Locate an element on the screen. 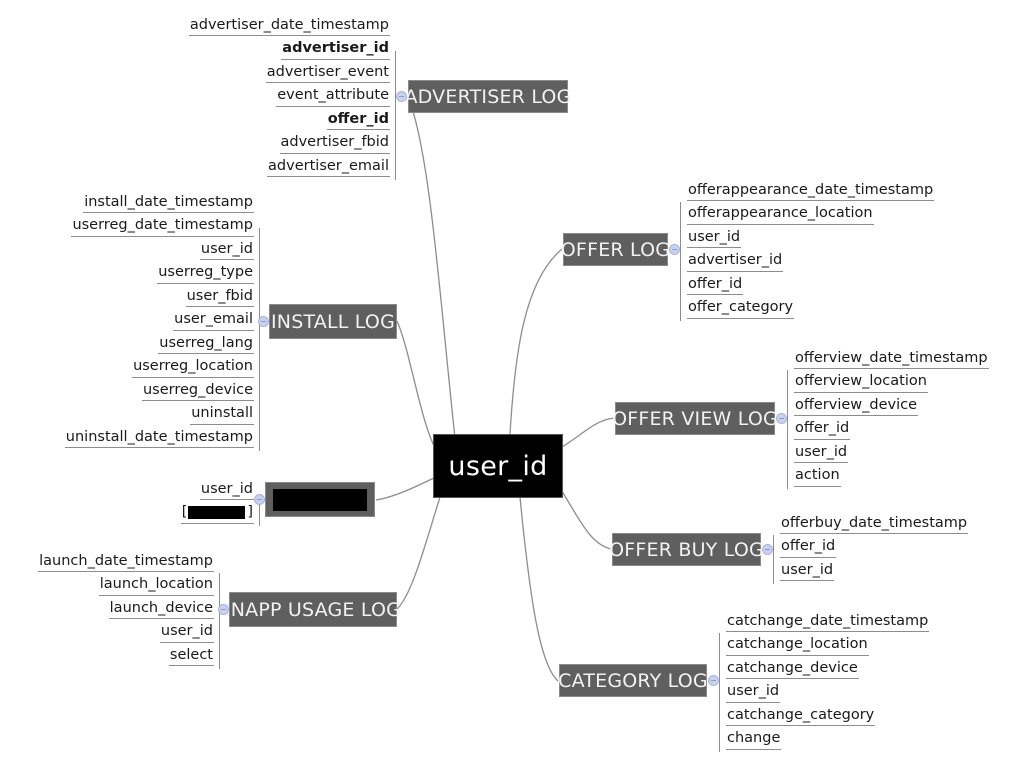  node-label: OFFER BUY LOG is located at coordinates (686, 549).